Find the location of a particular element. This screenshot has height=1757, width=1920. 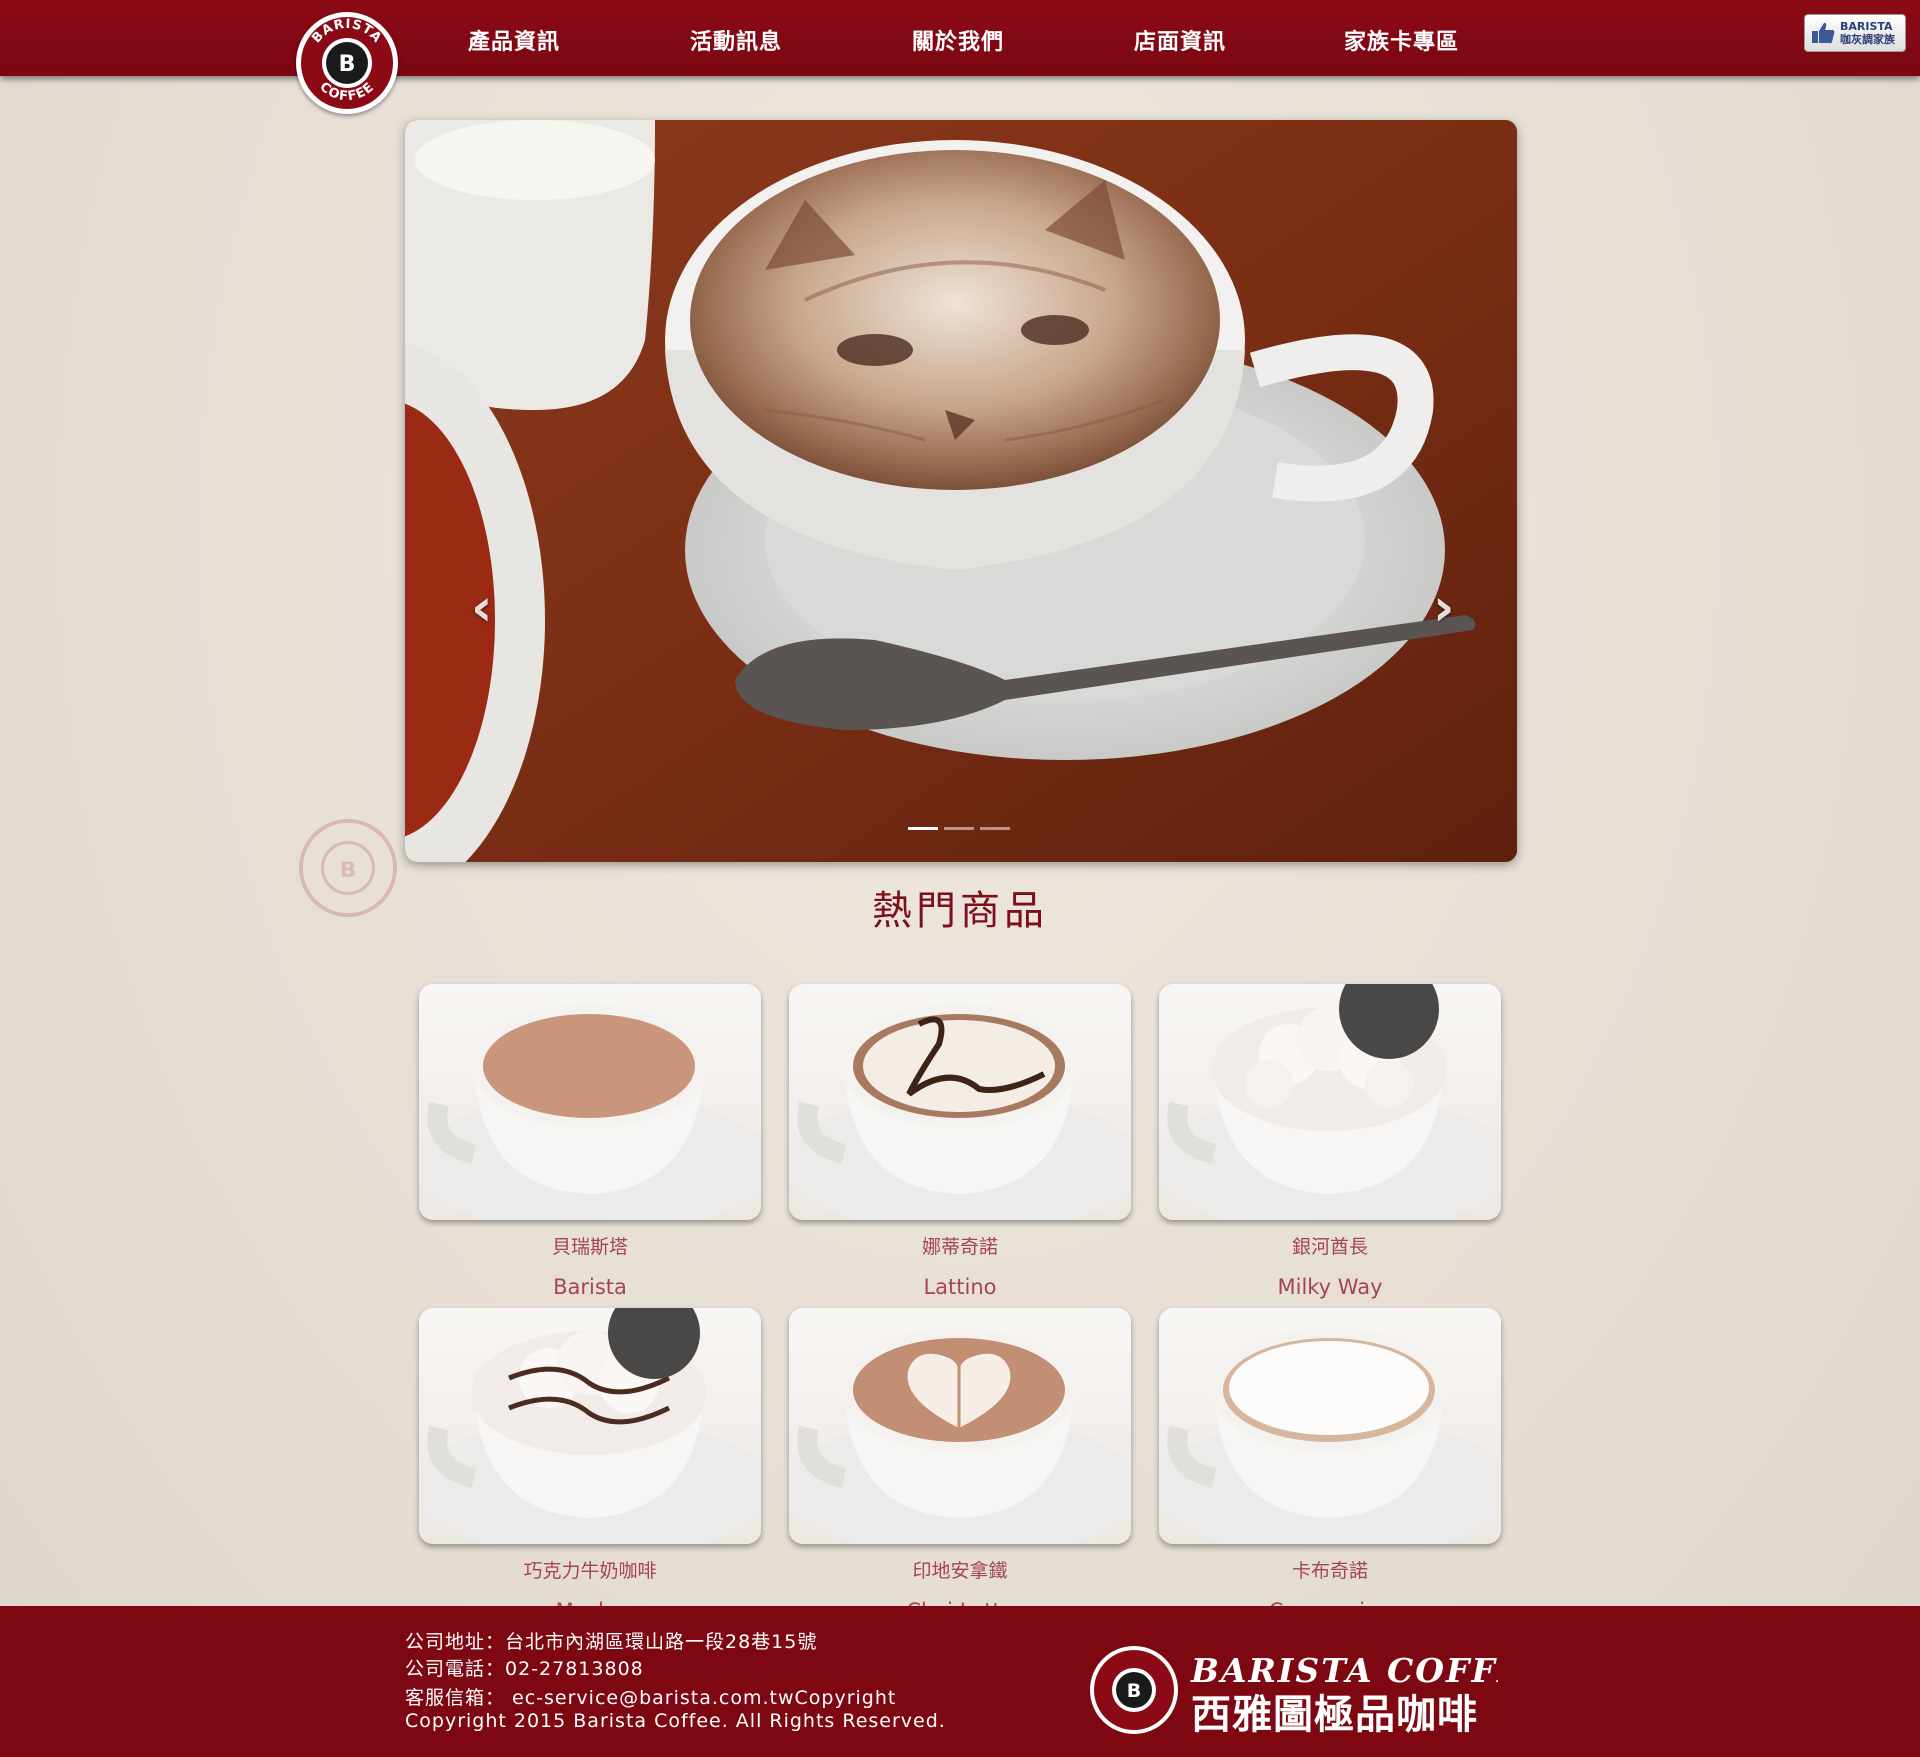

facebook-like-badge: BARISTA 咖灰調家族 is located at coordinates (1855, 33).